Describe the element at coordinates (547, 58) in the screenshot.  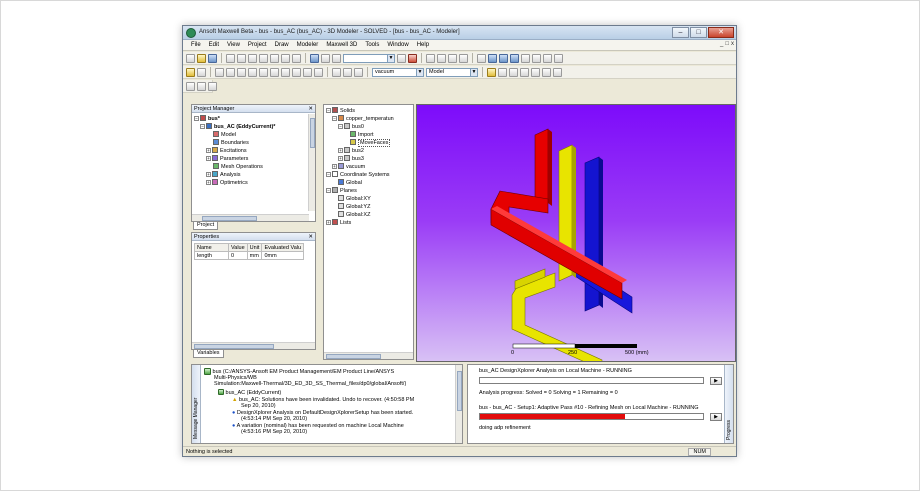
I see `fit-all-icon` at that location.